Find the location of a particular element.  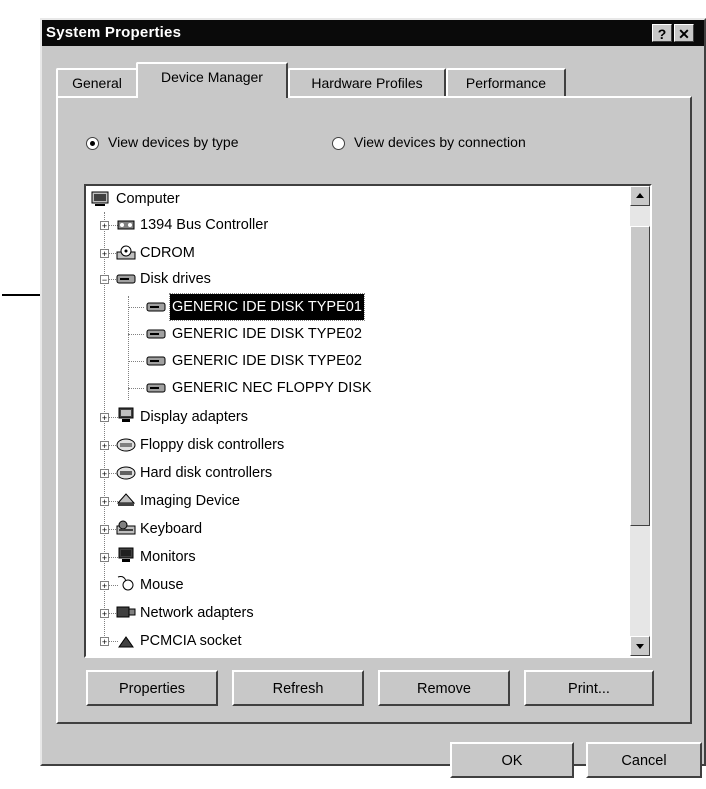

tab-general: General is located at coordinates (97, 82).